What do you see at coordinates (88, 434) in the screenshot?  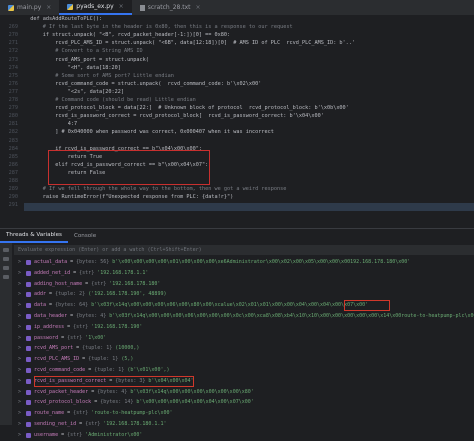 I see `variable-name: username = {str} 'Administrator\x00'` at bounding box center [88, 434].